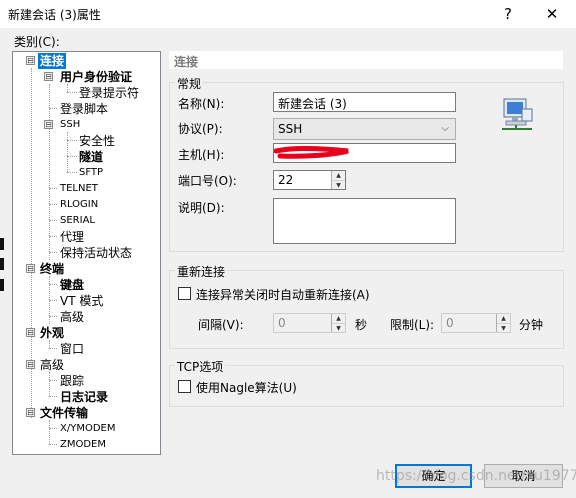  Describe the element at coordinates (364, 221) in the screenshot. I see `description-field` at that location.